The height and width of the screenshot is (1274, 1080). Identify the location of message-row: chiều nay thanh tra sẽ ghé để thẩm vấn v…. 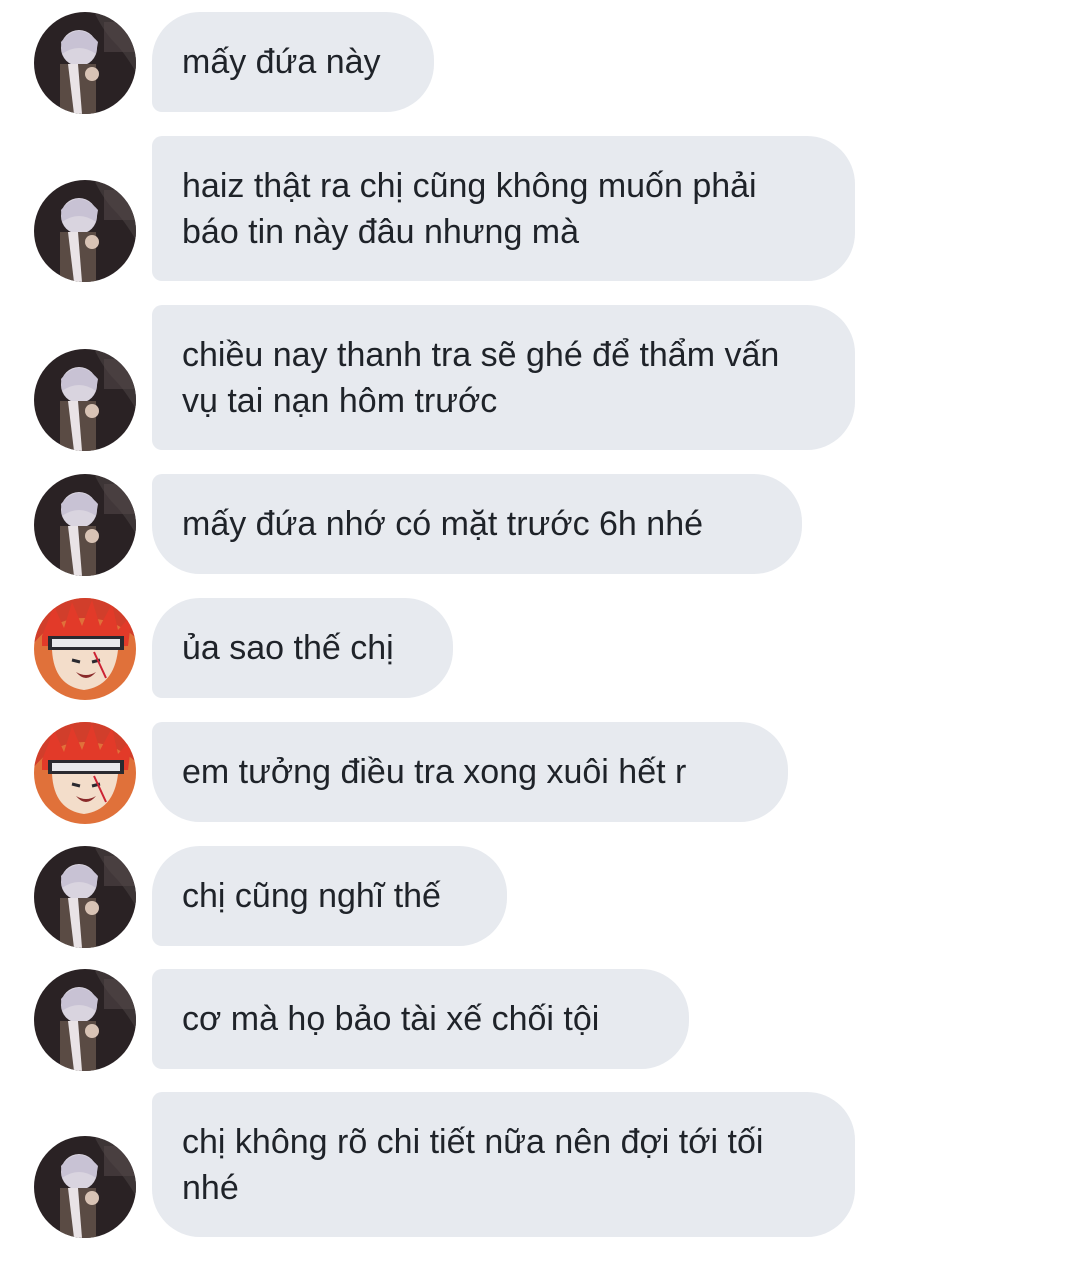
(540, 378).